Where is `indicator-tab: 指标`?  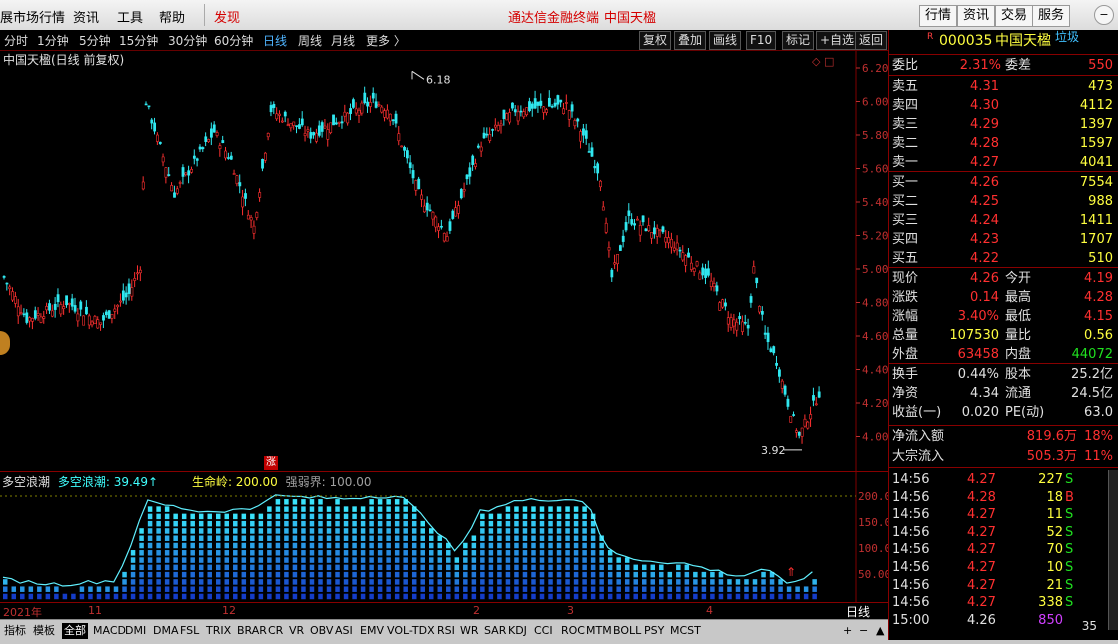 indicator-tab: 指标 is located at coordinates (15, 631).